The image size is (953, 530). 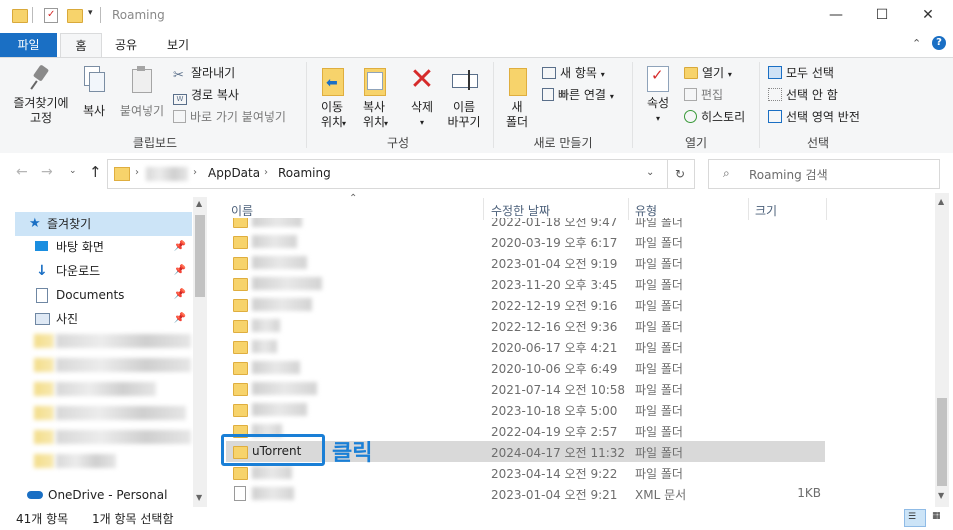 I want to click on table-row: 2022-12-16 오전 9:36 파일 폴더, so click(x=525, y=325).